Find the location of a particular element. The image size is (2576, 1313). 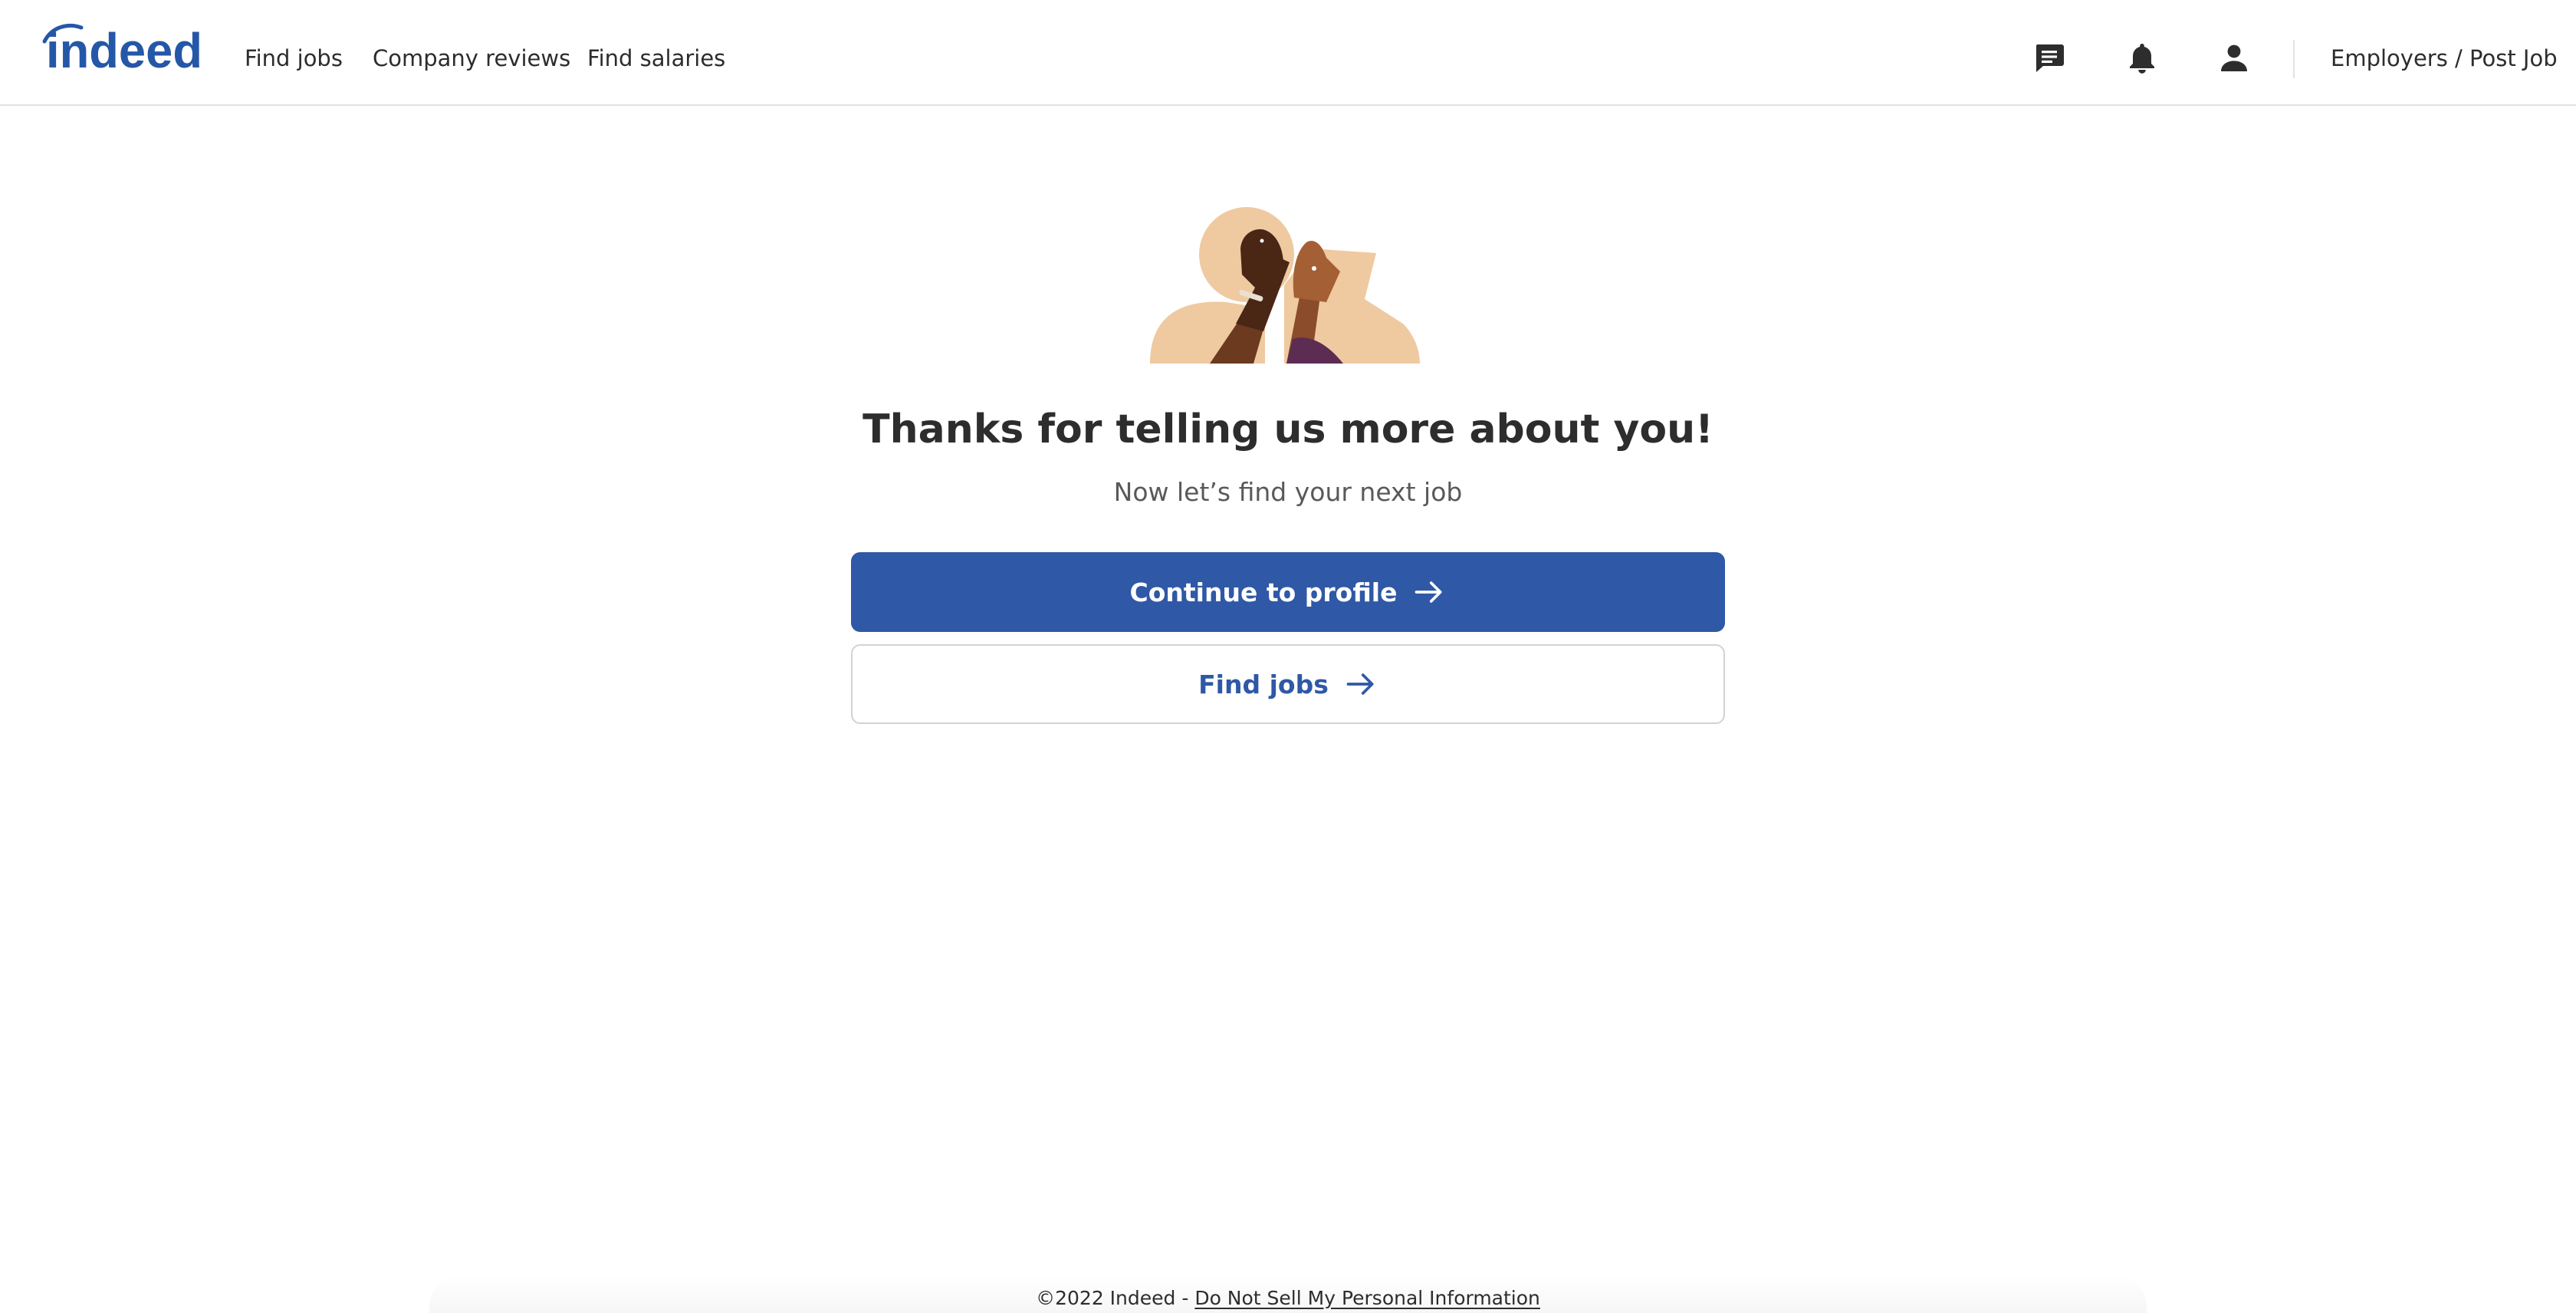

employers-post-job-link: Employers / Post Job is located at coordinates (2445, 58).